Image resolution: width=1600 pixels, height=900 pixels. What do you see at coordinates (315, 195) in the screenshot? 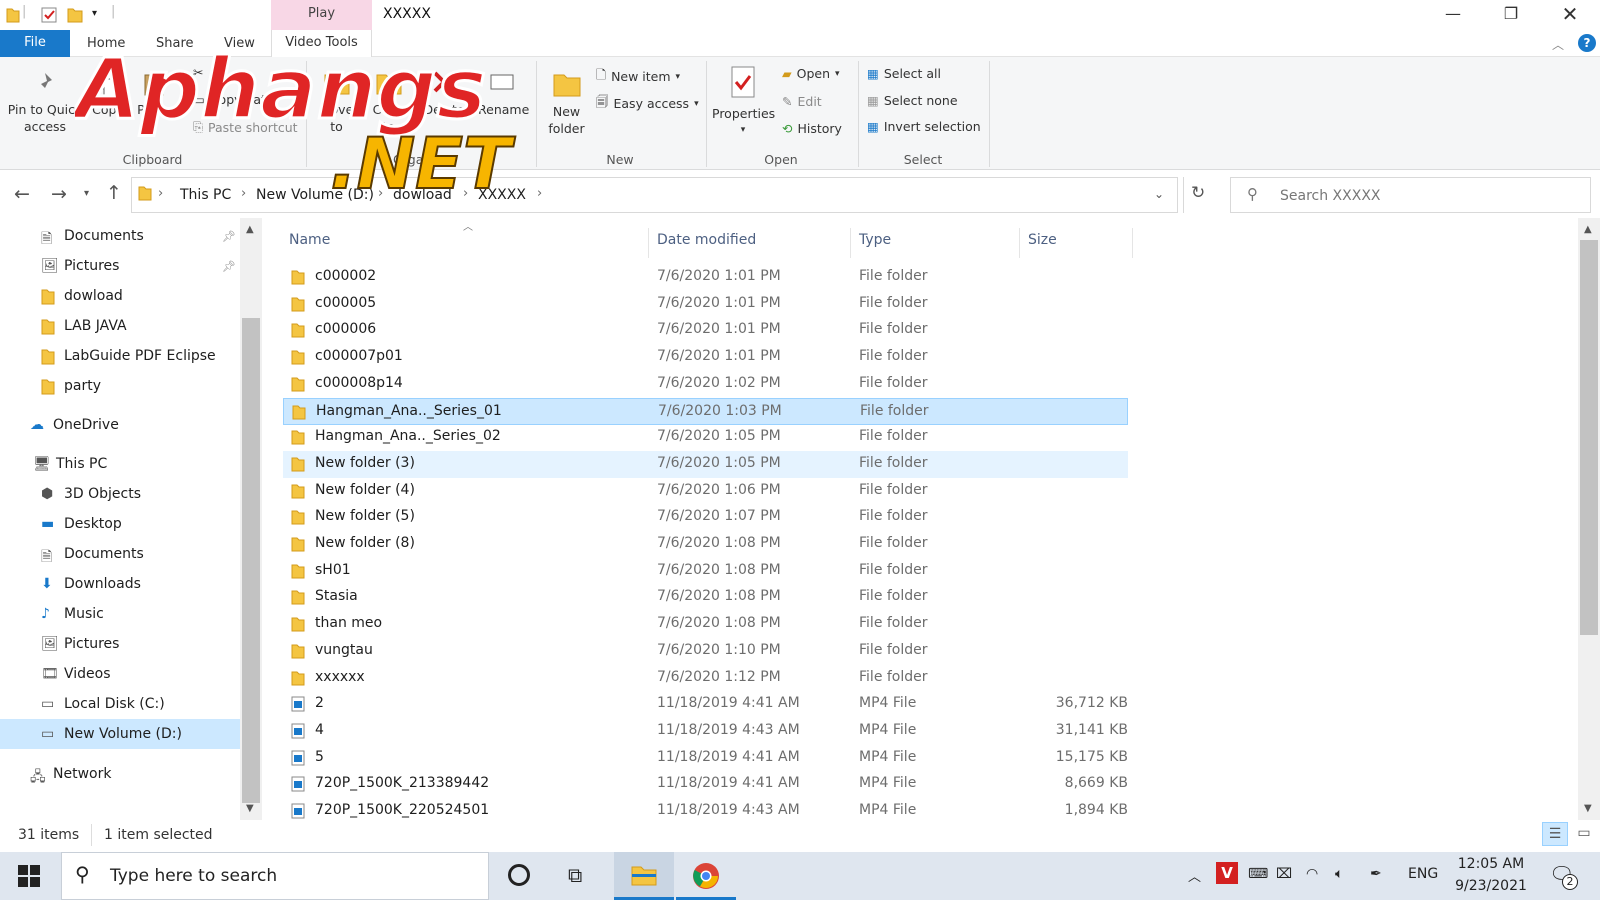
I see `breadcrumb-drive: New Volume (D:)` at bounding box center [315, 195].